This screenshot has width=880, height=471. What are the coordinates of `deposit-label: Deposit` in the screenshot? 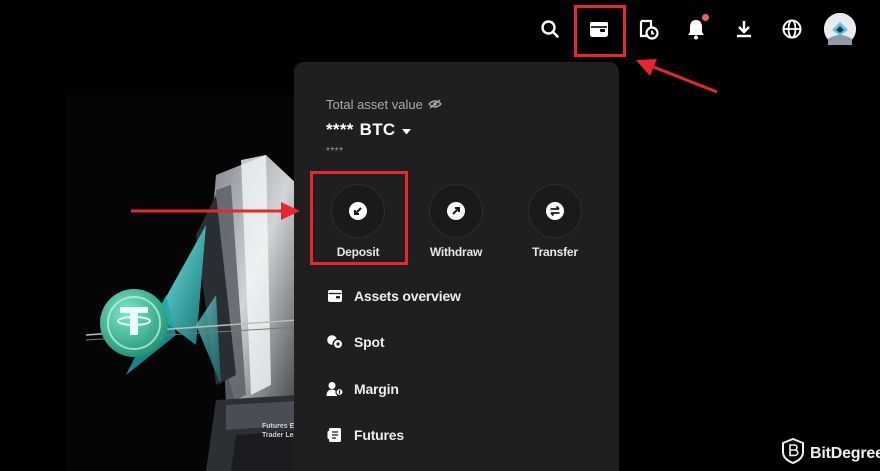 It's located at (358, 252).